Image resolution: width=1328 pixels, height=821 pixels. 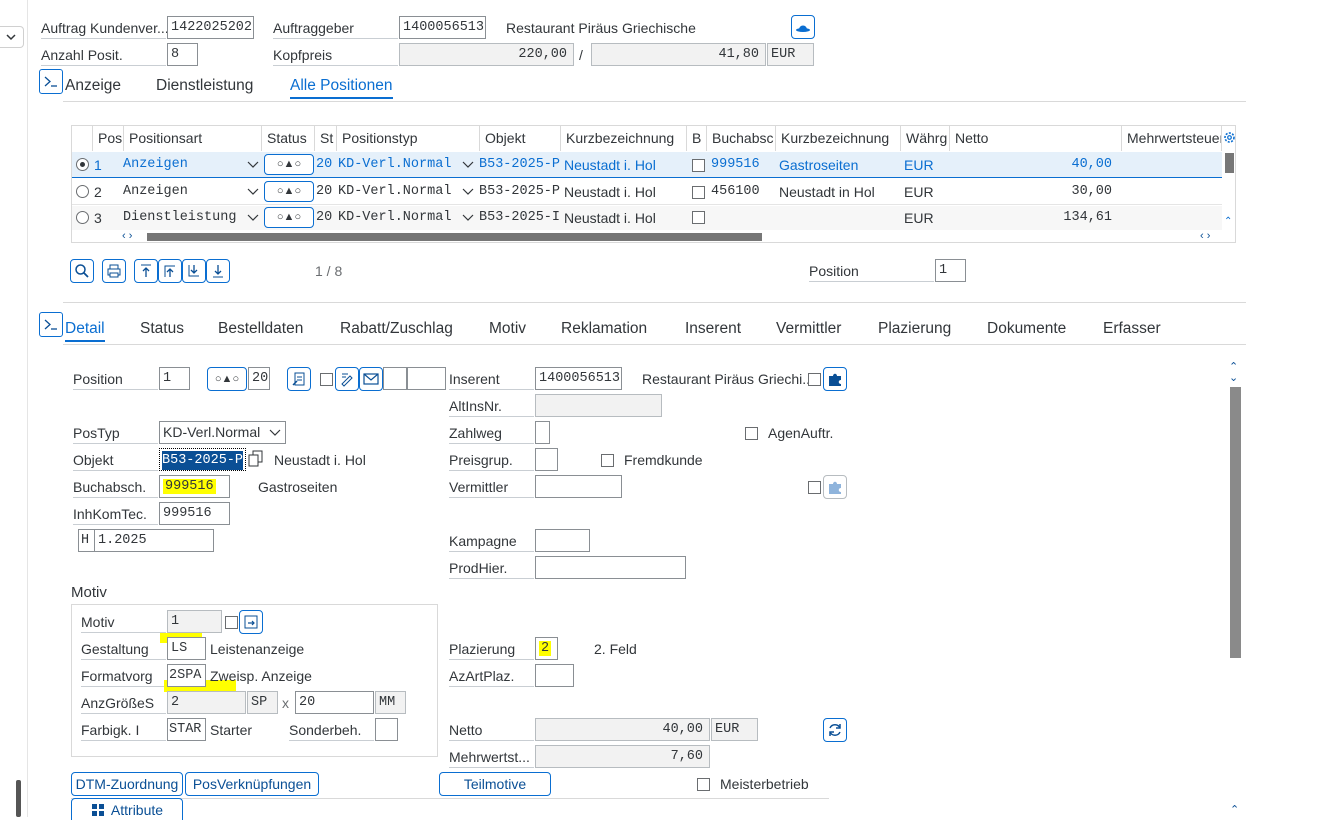 What do you see at coordinates (288, 138) in the screenshot?
I see `col-header-status: Status` at bounding box center [288, 138].